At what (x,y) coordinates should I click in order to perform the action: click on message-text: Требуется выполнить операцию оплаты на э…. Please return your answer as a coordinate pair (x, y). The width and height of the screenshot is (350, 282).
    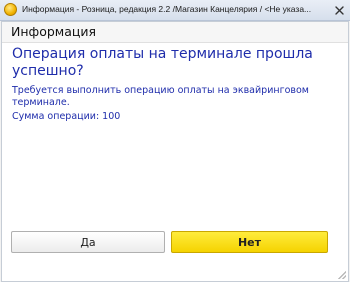
    Looking at the image, I should click on (160, 96).